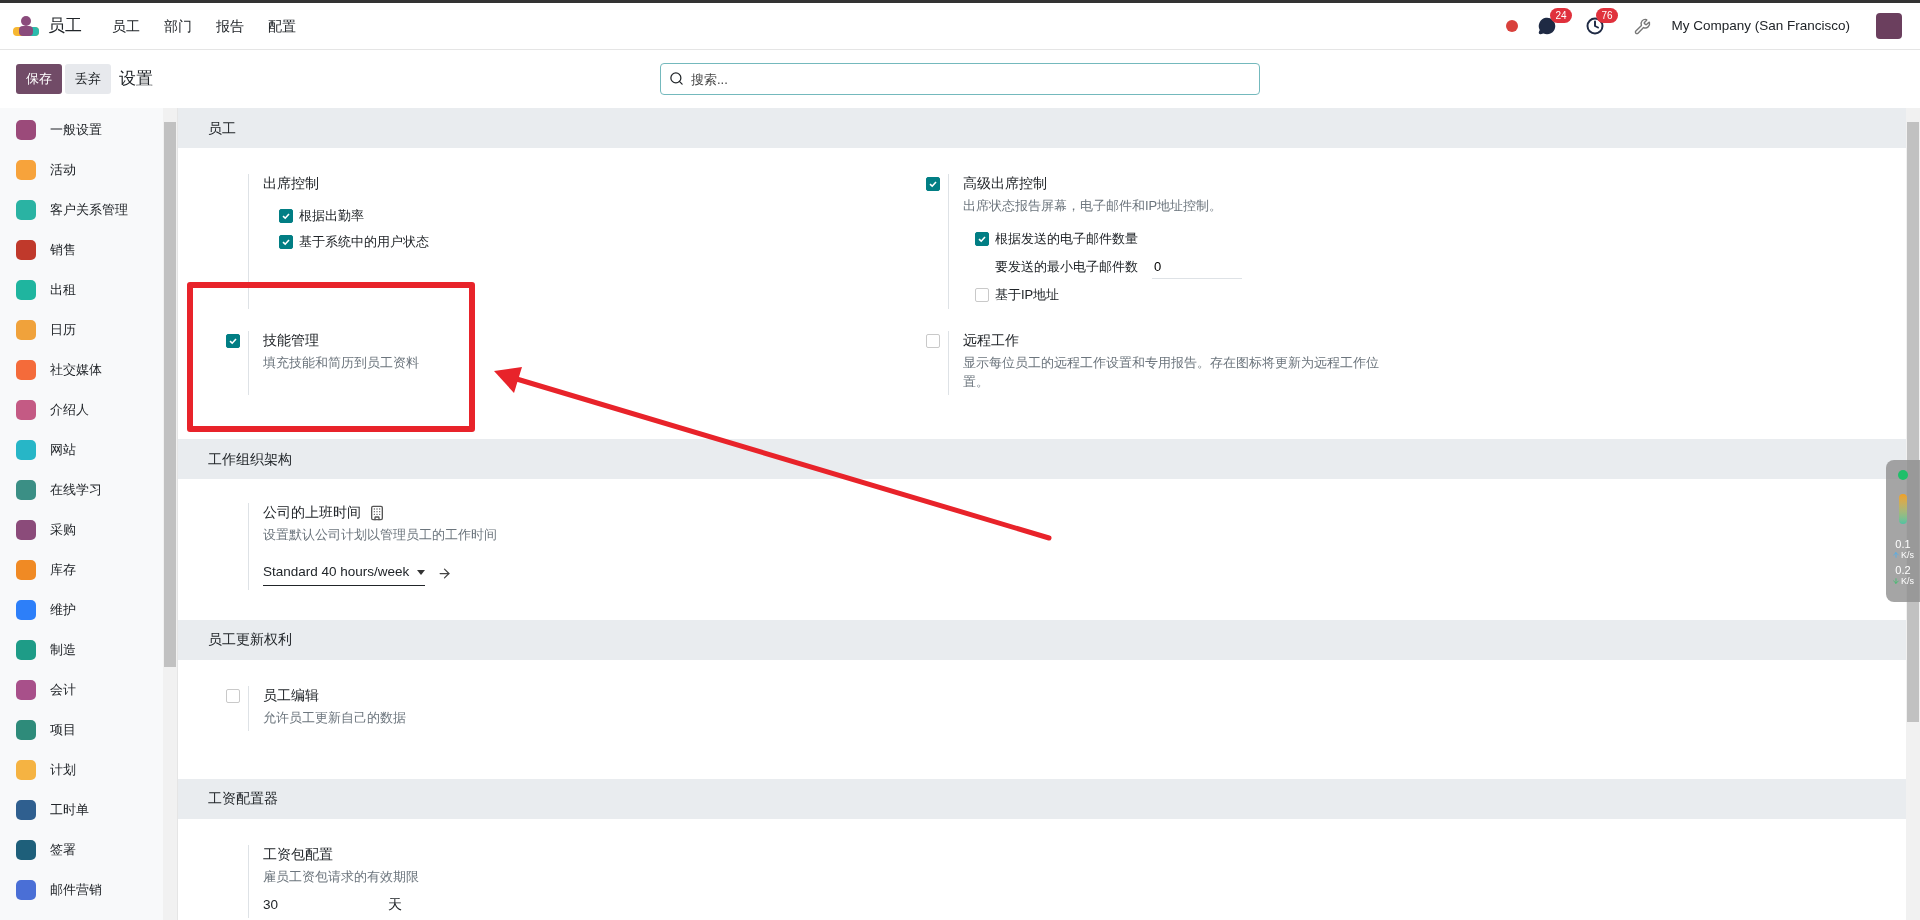 This screenshot has height=920, width=1920. Describe the element at coordinates (282, 26) in the screenshot. I see `menu-item: 配置` at that location.